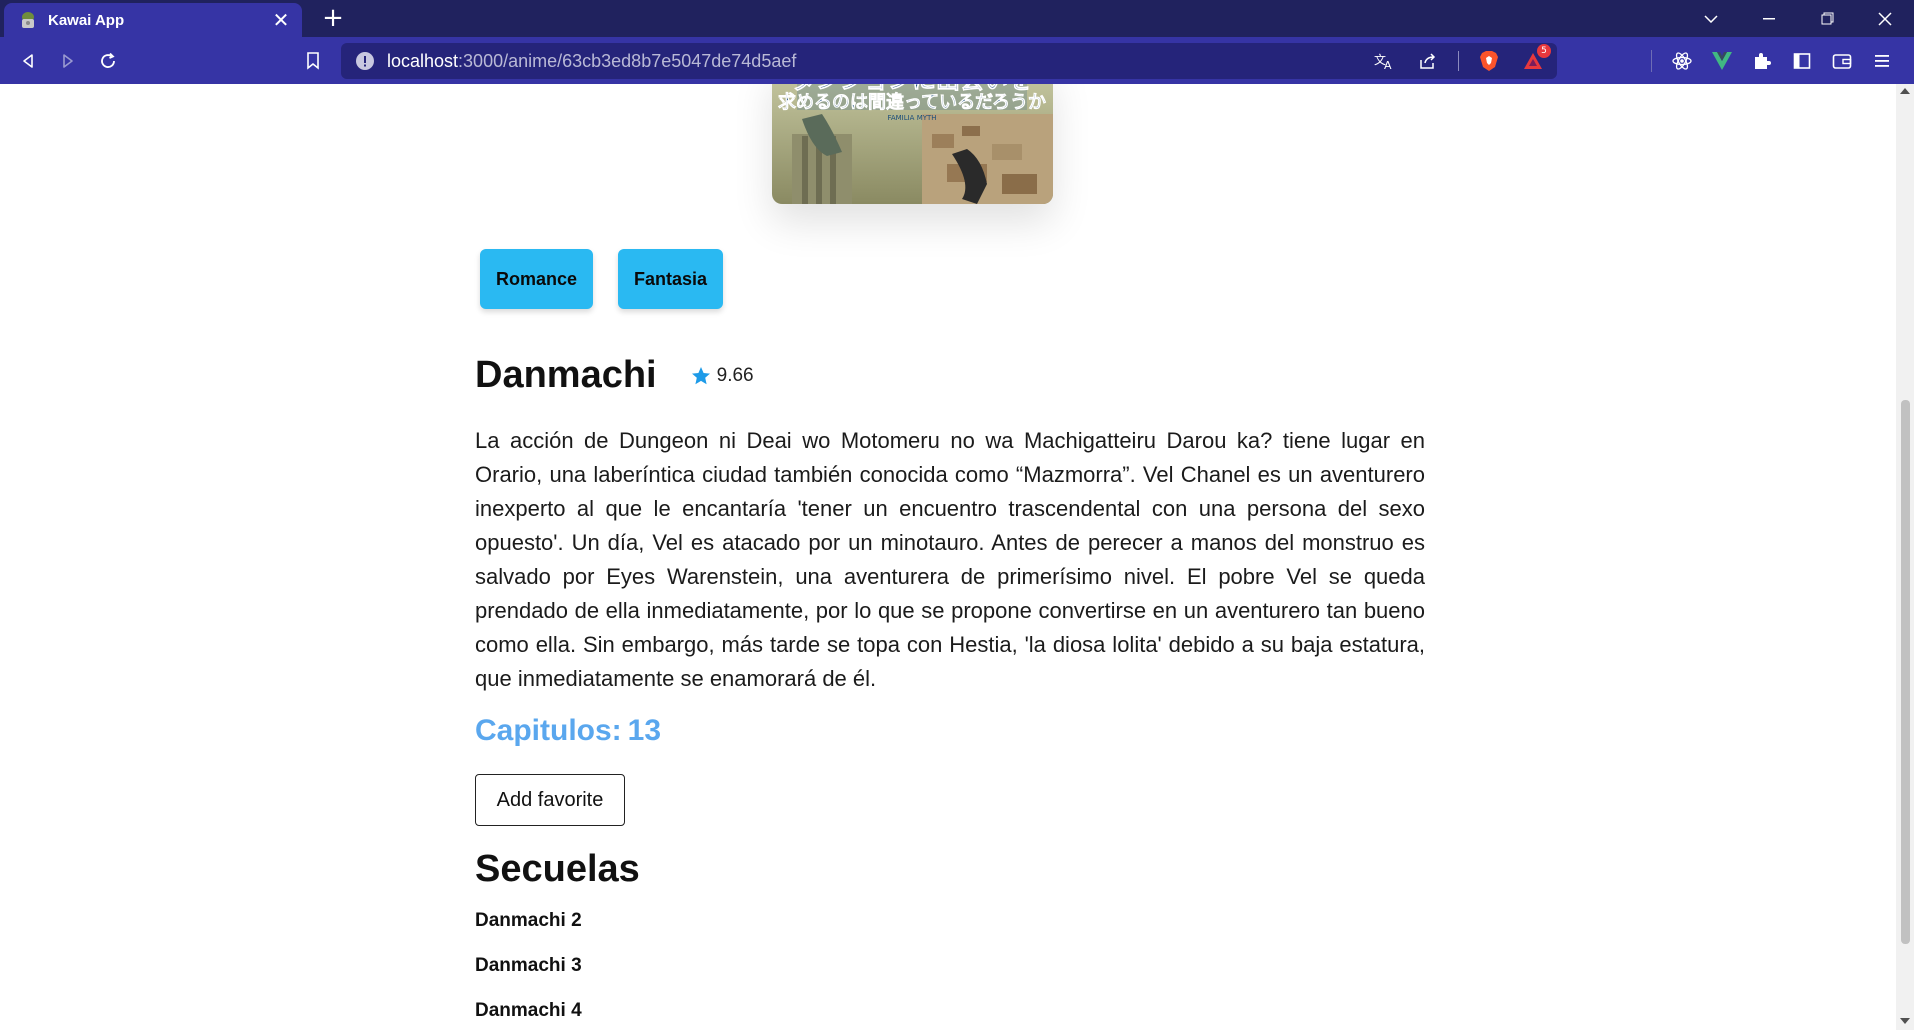  I want to click on svg-text: FAMILIA MYTH, so click(911, 118).